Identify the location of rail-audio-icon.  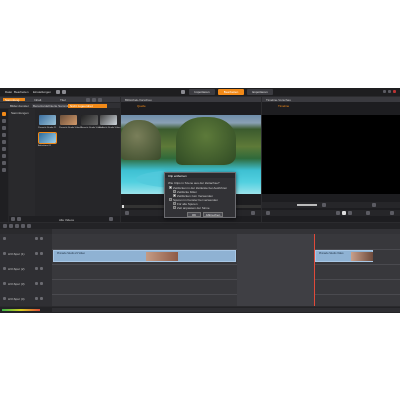
(4, 128).